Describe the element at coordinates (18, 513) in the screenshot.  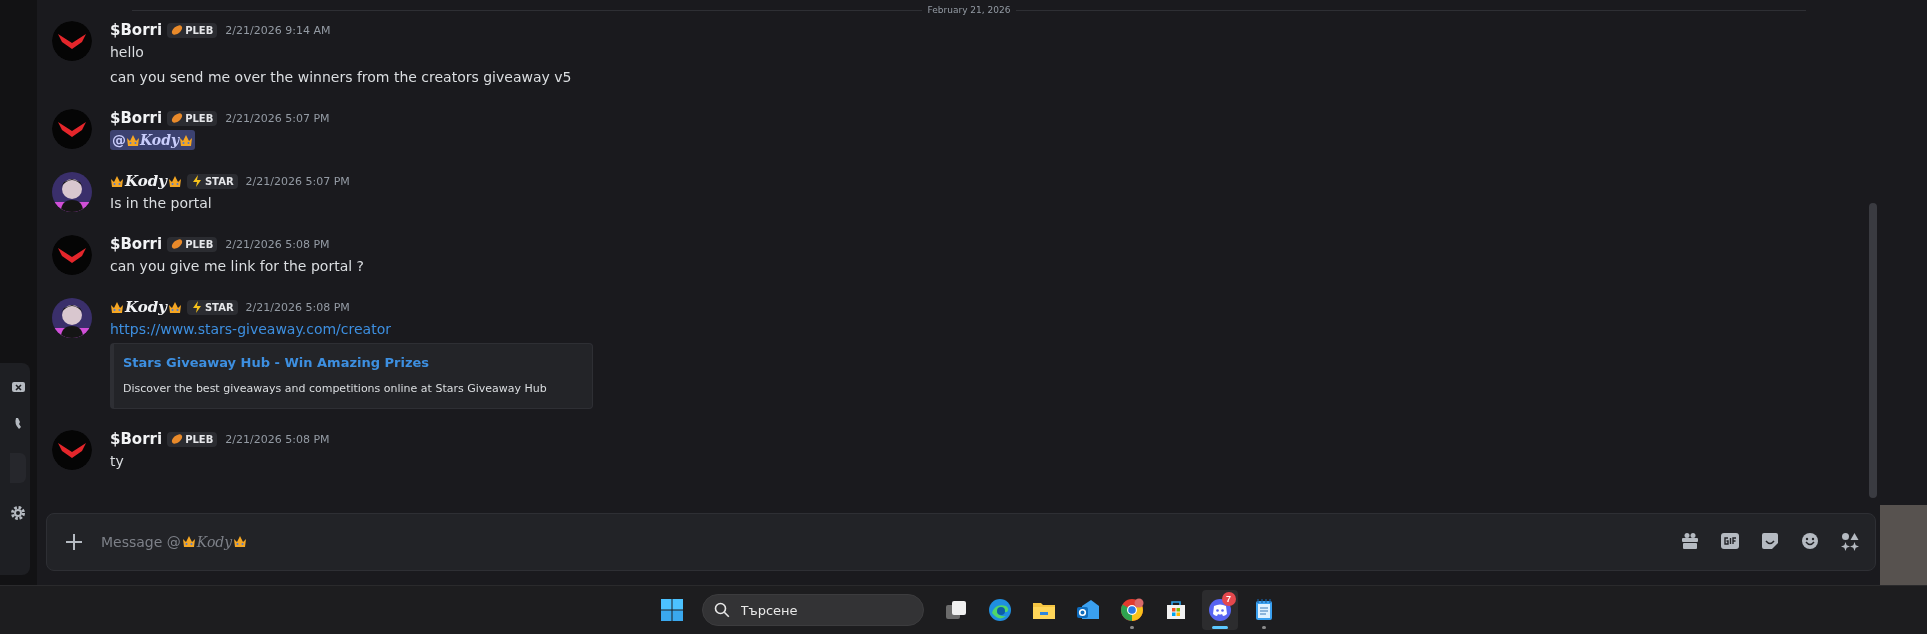
I see `settings-icon` at that location.